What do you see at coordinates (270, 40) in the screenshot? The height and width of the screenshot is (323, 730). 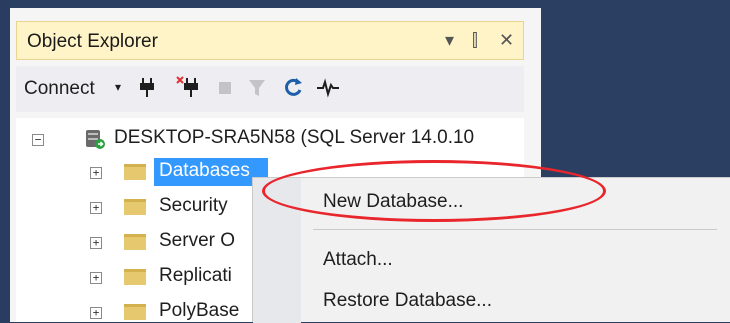 I see `object-explorer-titlebar: Object Explorer ▾ ⫿ ✕` at bounding box center [270, 40].